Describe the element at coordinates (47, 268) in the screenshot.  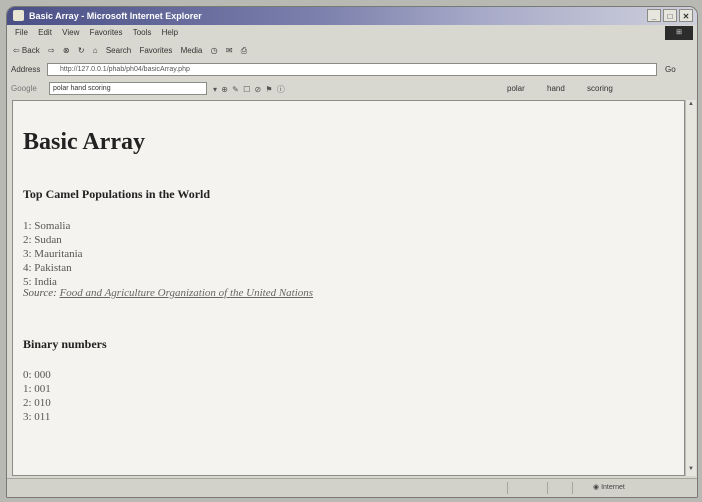
I see `list-item: 4: Pakistan` at that location.